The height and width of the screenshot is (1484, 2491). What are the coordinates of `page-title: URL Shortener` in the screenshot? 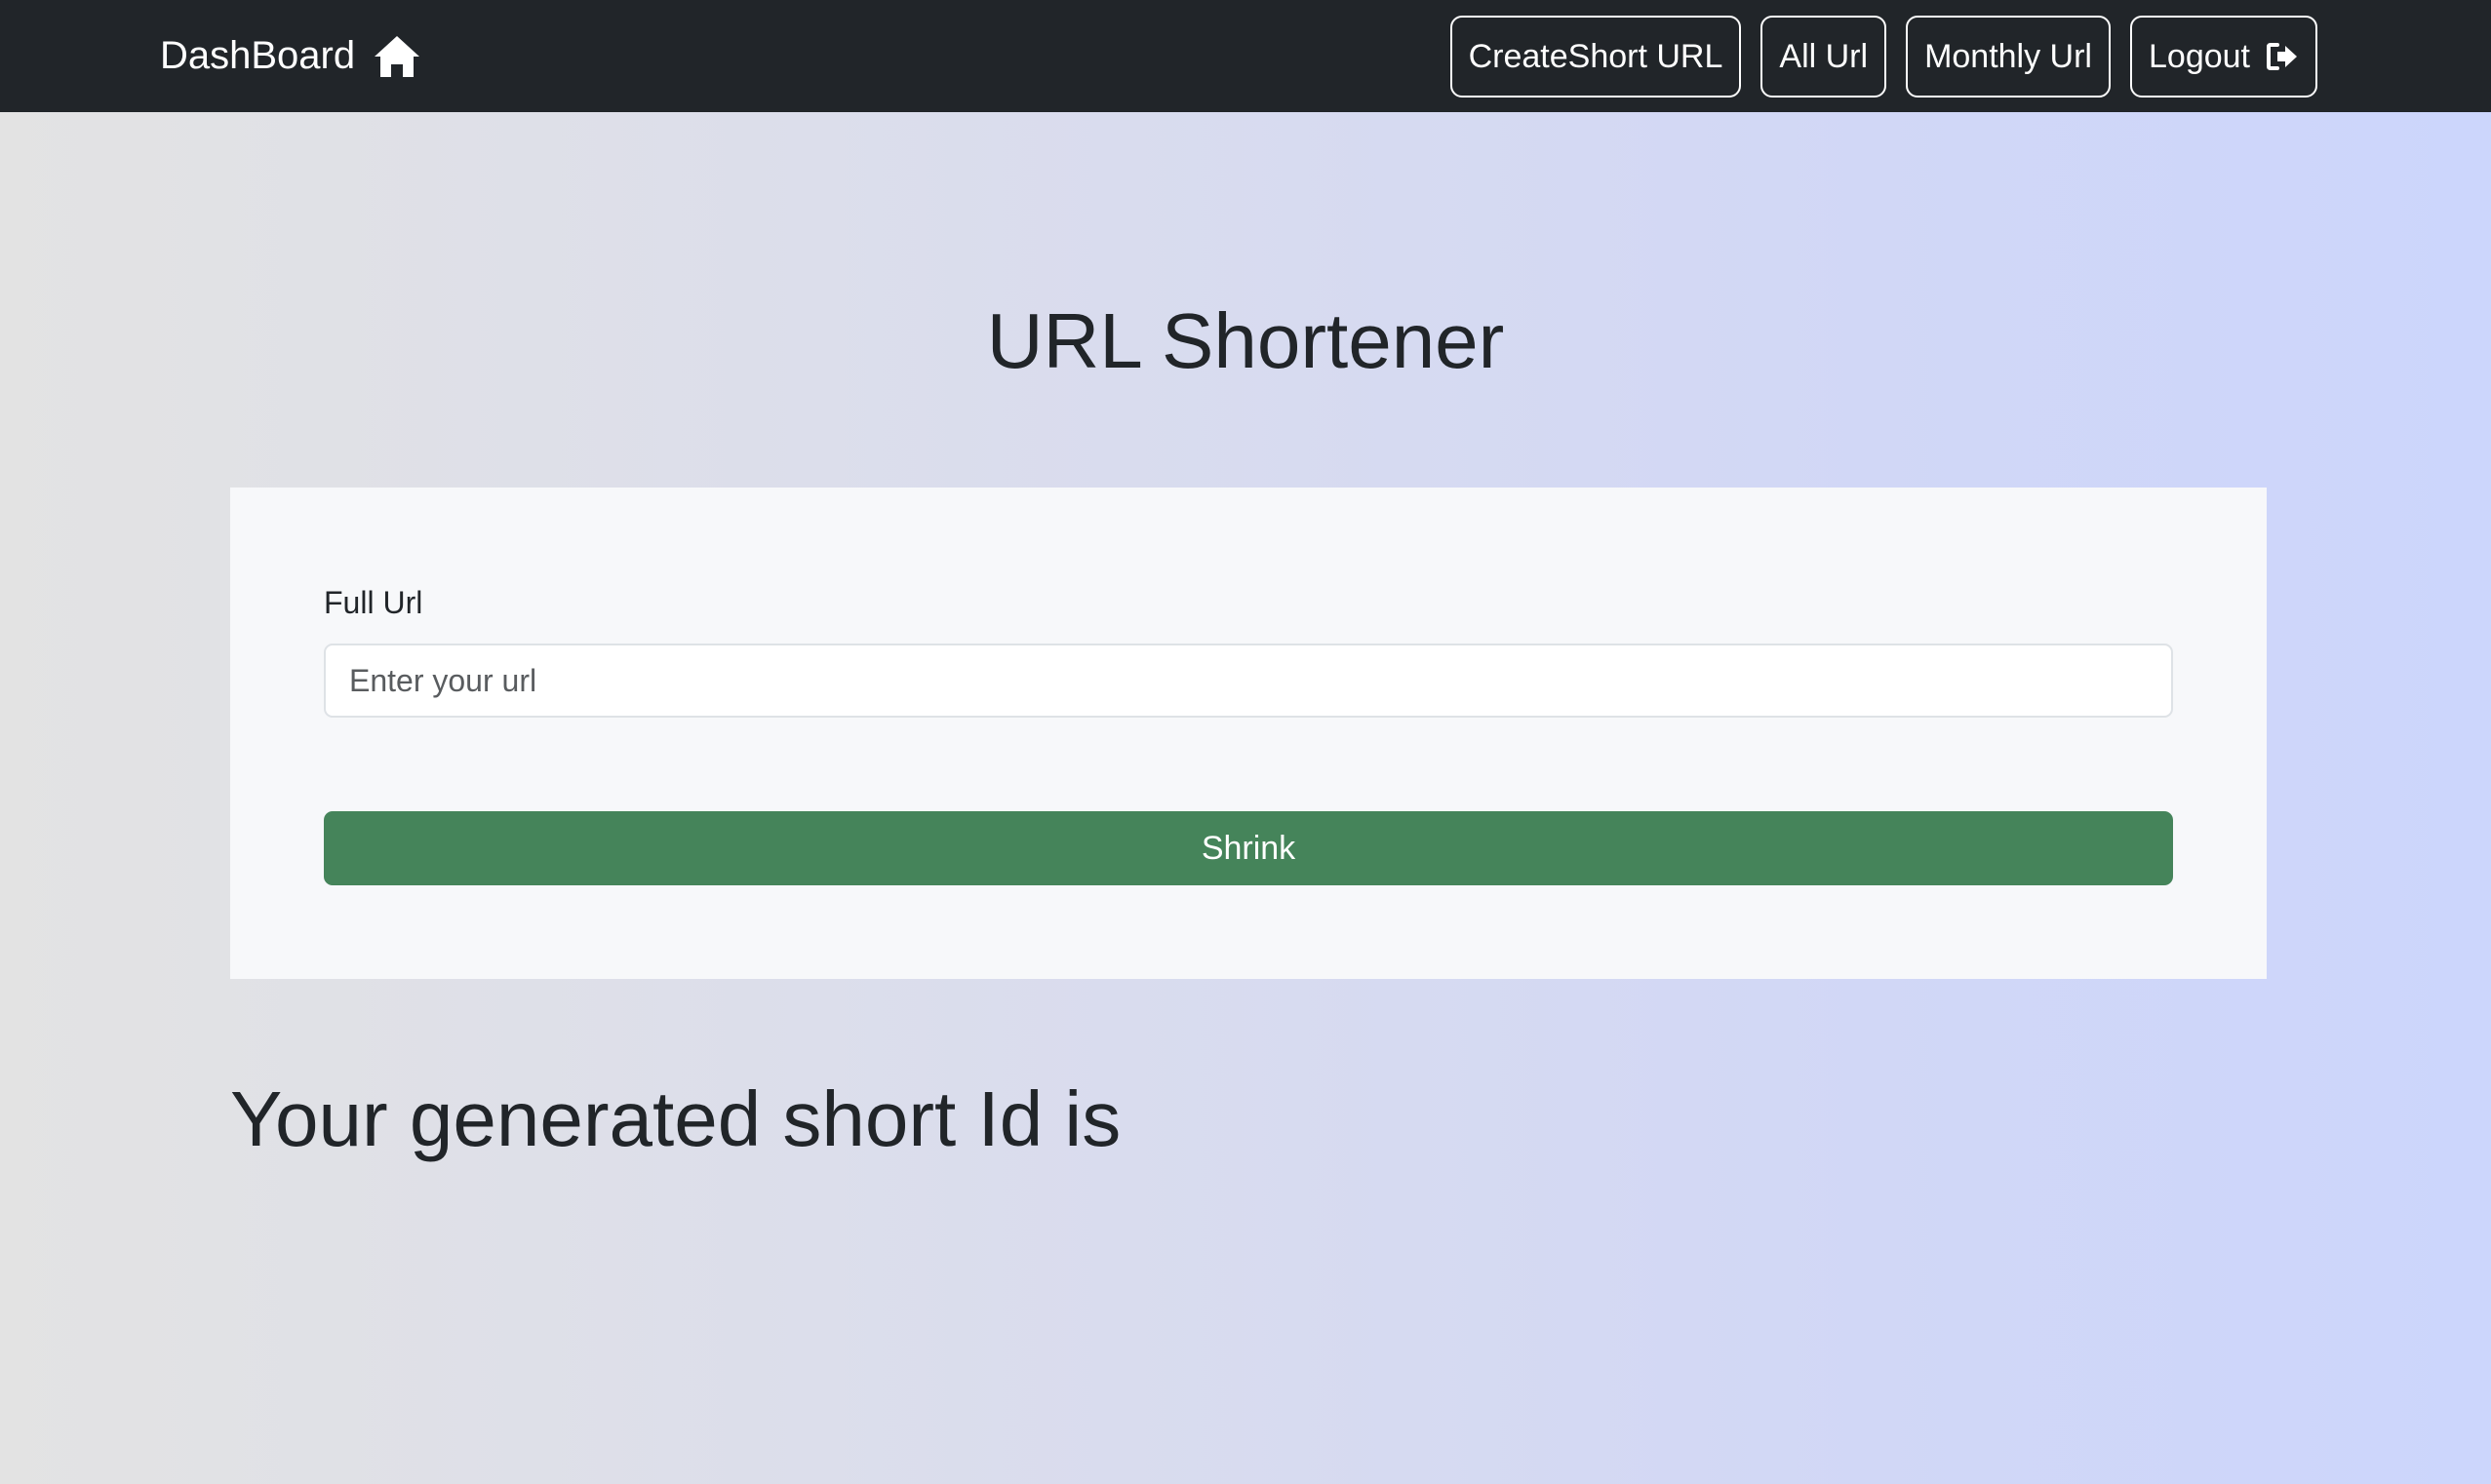 It's located at (1245, 340).